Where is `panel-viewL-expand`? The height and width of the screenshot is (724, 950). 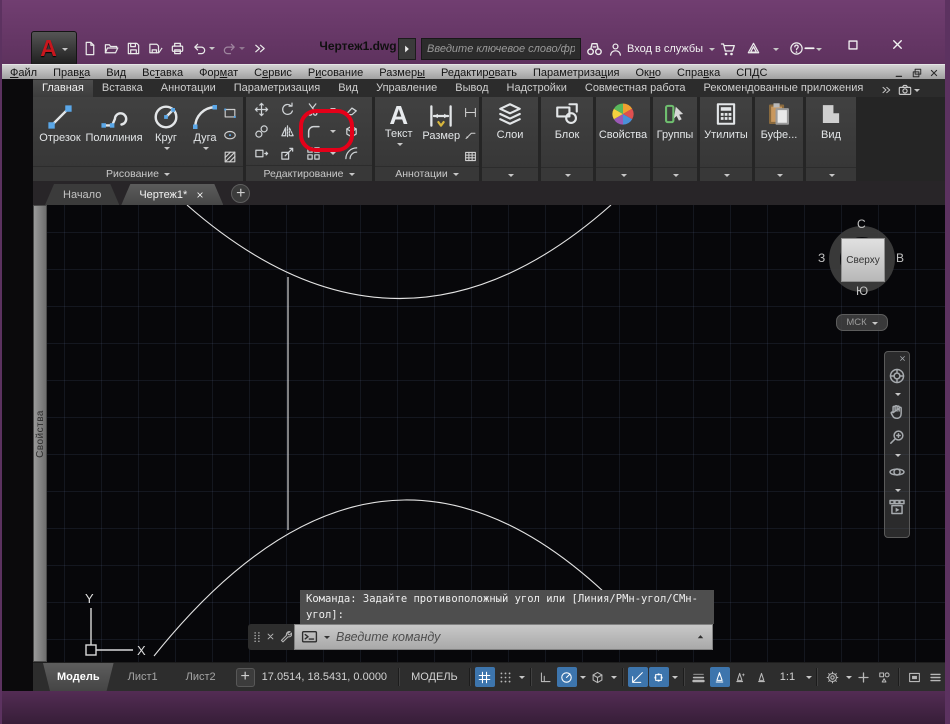 panel-viewL-expand is located at coordinates (831, 174).